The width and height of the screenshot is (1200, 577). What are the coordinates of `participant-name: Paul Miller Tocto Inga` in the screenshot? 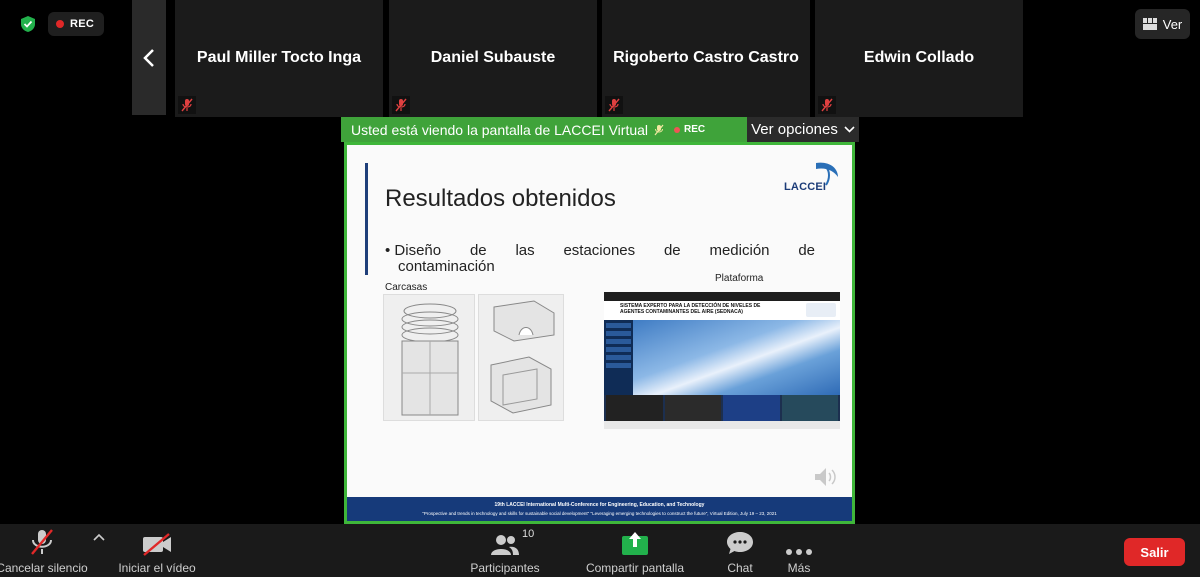 It's located at (279, 57).